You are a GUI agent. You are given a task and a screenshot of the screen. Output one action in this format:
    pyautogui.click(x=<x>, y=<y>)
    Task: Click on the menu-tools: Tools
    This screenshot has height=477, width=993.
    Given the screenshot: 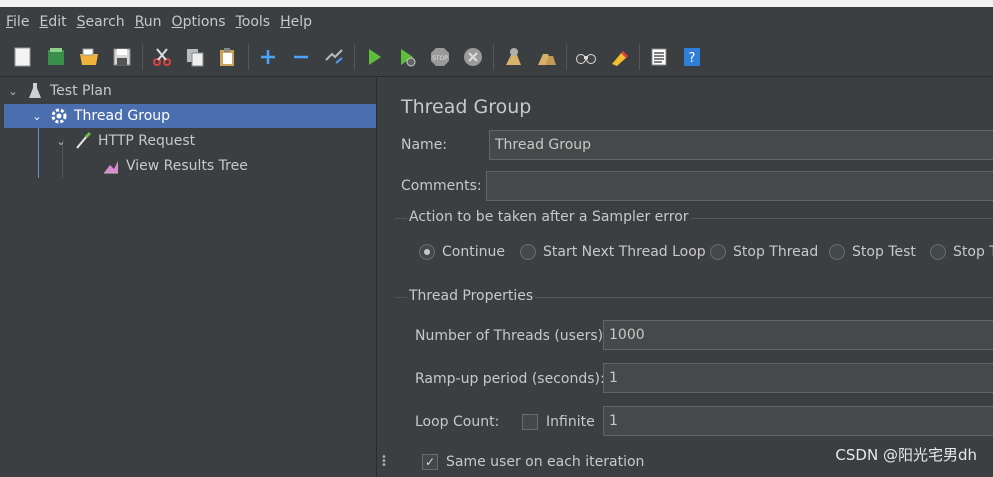 What is the action you would take?
    pyautogui.click(x=253, y=22)
    